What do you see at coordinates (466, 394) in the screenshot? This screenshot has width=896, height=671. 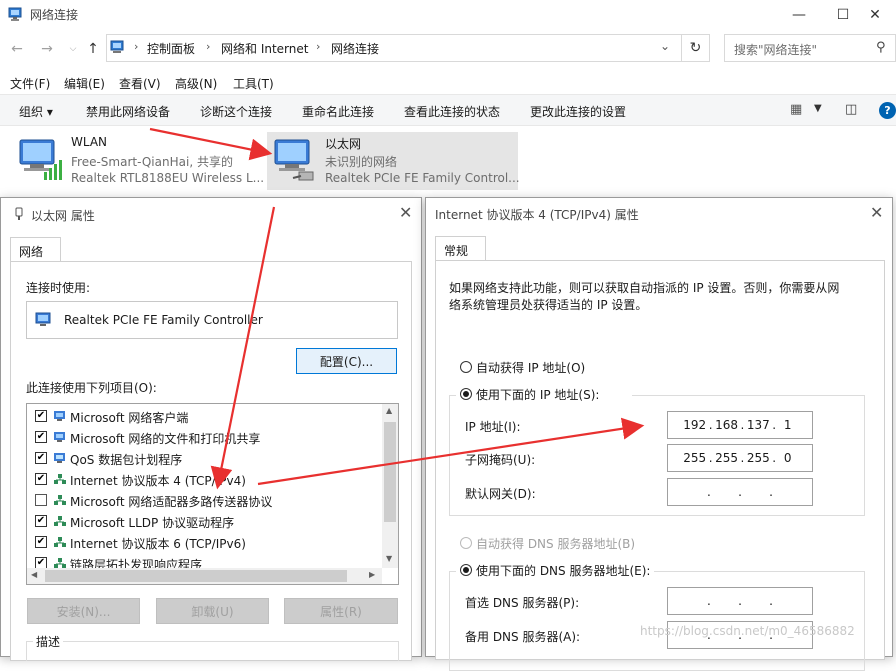 I see `manual-ip-radio` at bounding box center [466, 394].